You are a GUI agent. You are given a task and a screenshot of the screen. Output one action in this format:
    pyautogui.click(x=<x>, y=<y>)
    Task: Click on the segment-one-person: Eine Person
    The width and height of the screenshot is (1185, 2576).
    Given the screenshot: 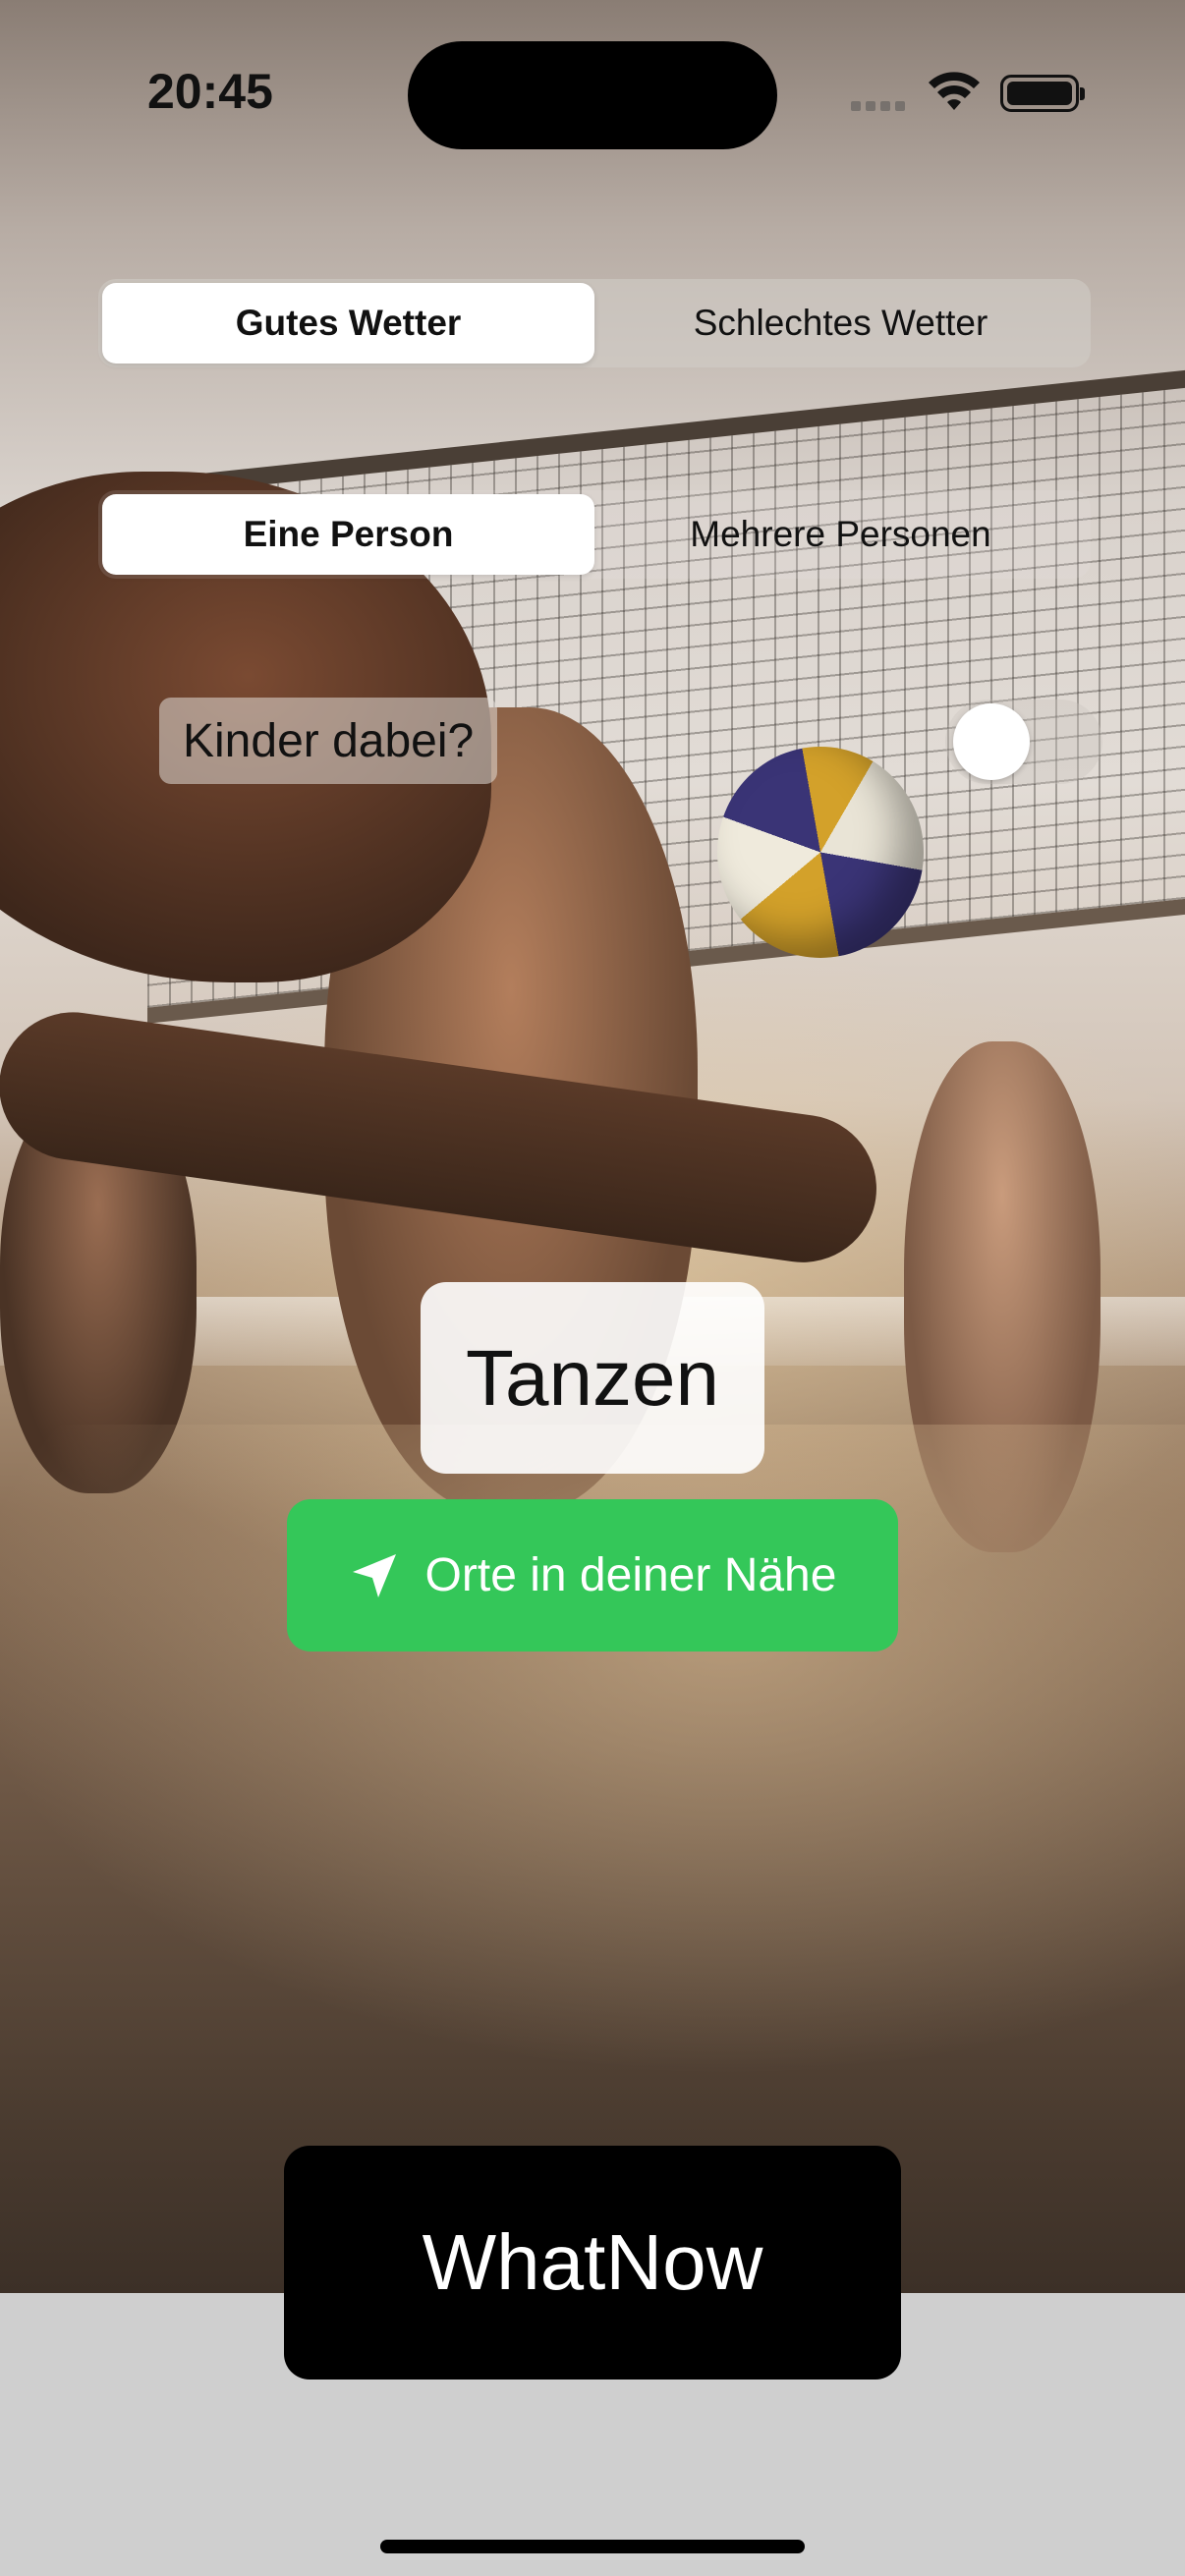 What is the action you would take?
    pyautogui.click(x=348, y=534)
    